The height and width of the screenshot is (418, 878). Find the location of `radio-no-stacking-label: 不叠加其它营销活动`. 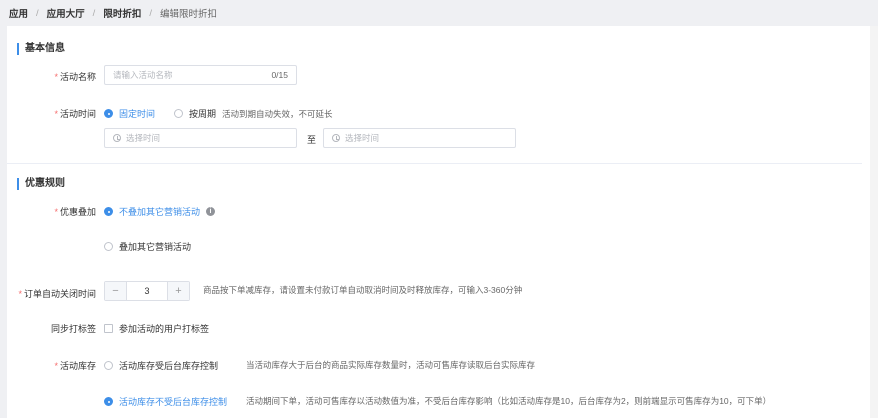

radio-no-stacking-label: 不叠加其它营销活动 is located at coordinates (160, 212).